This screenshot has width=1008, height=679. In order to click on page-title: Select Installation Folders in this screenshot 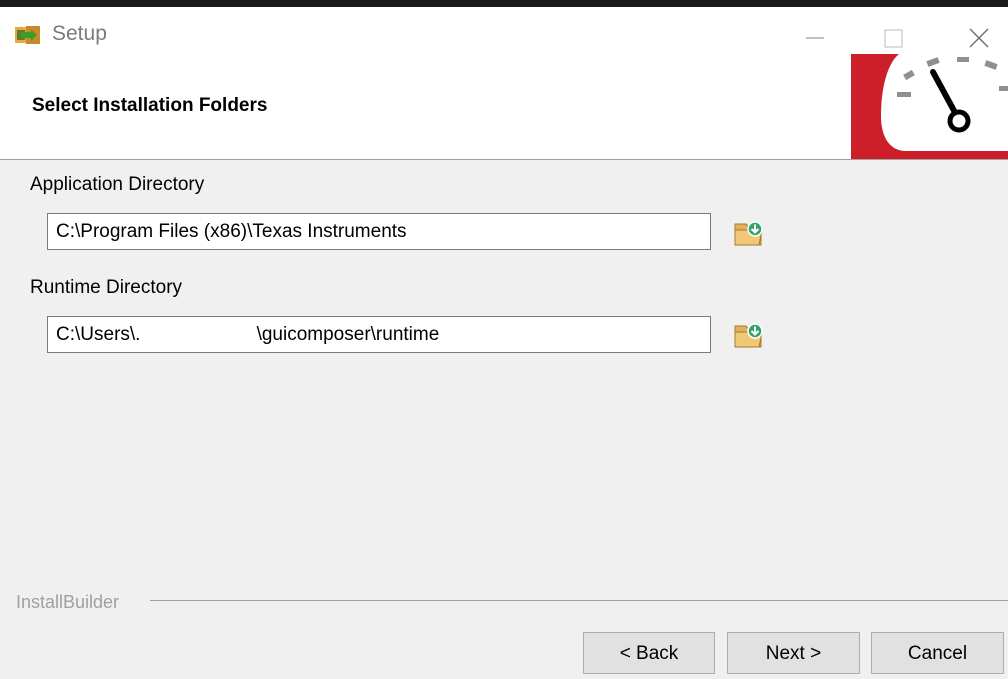, I will do `click(150, 105)`.